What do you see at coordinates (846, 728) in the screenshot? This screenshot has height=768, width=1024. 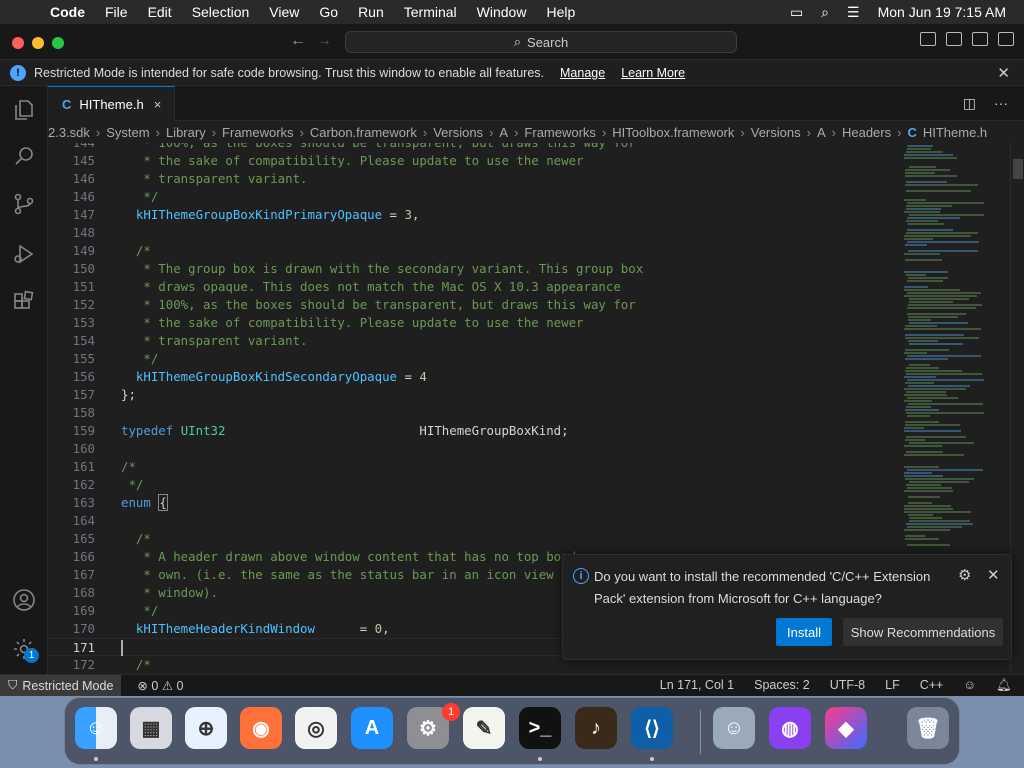 I see `dock-shortcuts-icon: ◆` at bounding box center [846, 728].